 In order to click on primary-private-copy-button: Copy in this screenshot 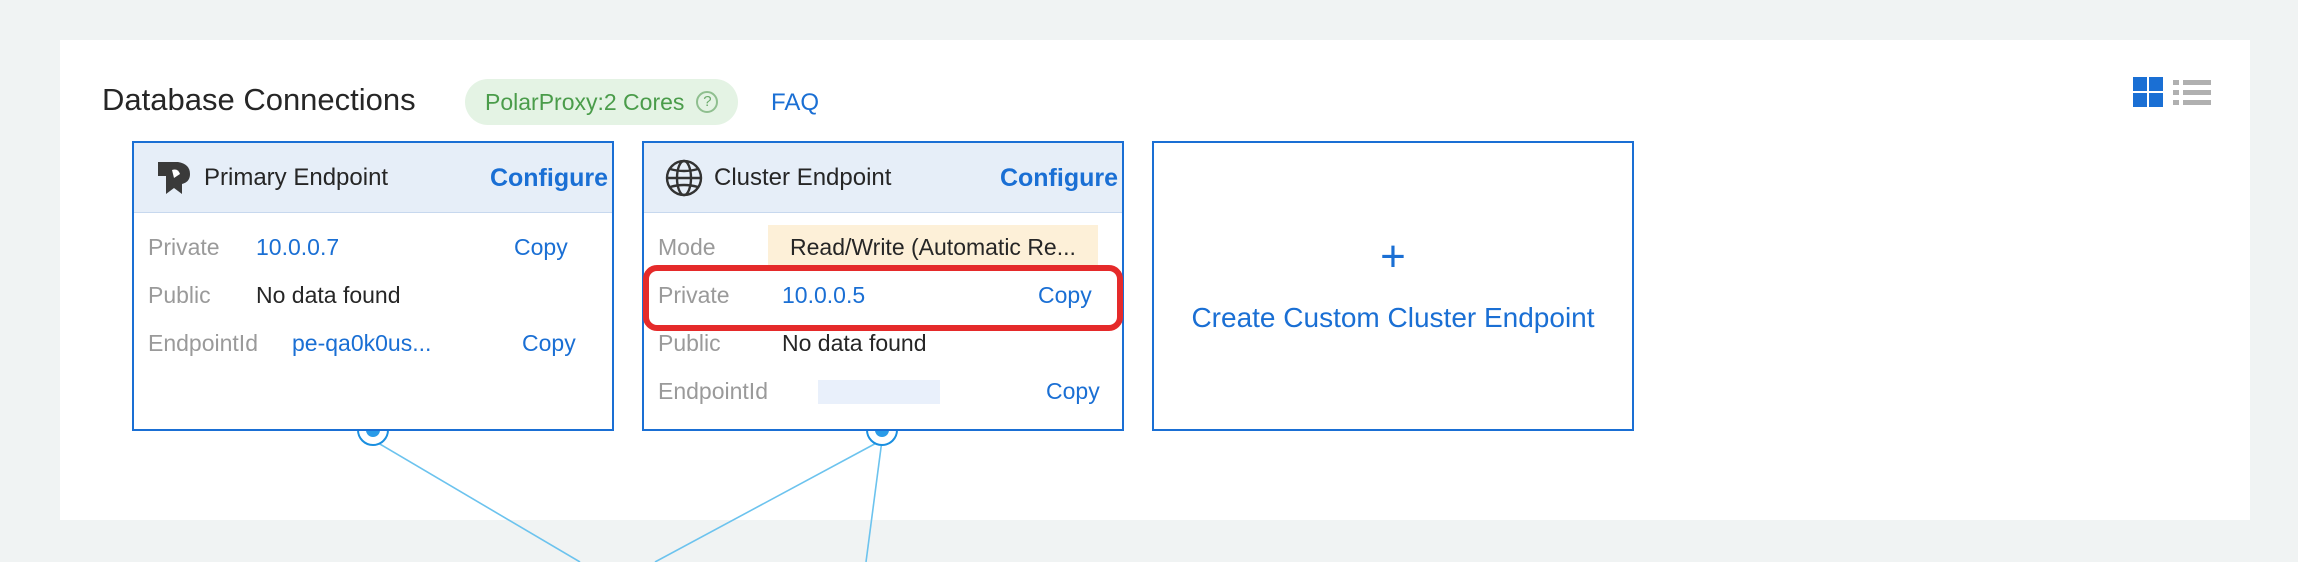, I will do `click(541, 247)`.